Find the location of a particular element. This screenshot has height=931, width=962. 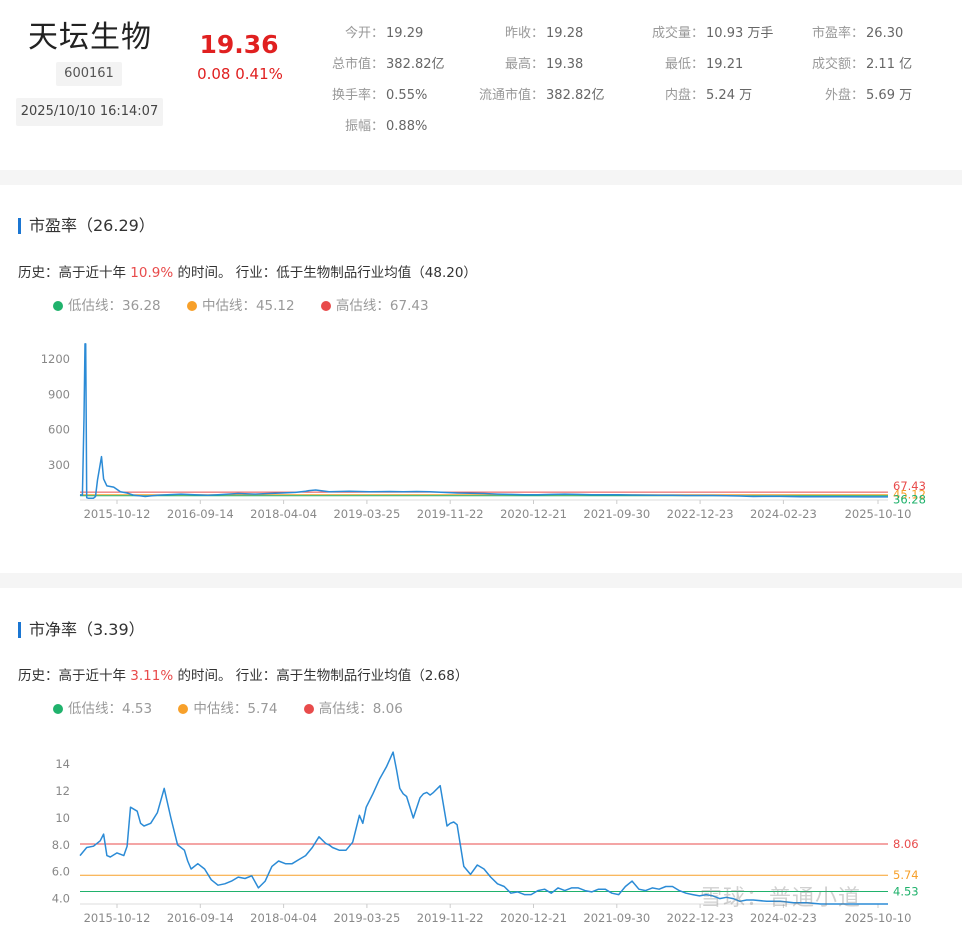

pe-x-tick-label: 2022-12-23 is located at coordinates (700, 514).